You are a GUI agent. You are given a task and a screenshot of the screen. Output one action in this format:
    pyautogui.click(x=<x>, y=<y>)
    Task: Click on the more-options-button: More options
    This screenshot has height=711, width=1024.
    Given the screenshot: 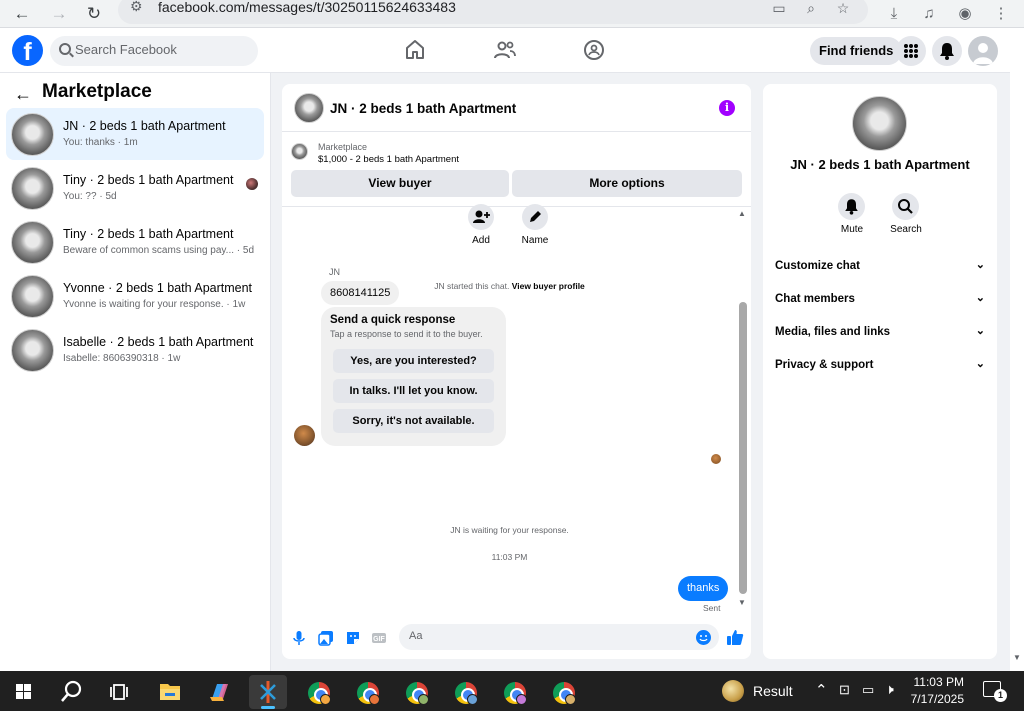 What is the action you would take?
    pyautogui.click(x=627, y=183)
    